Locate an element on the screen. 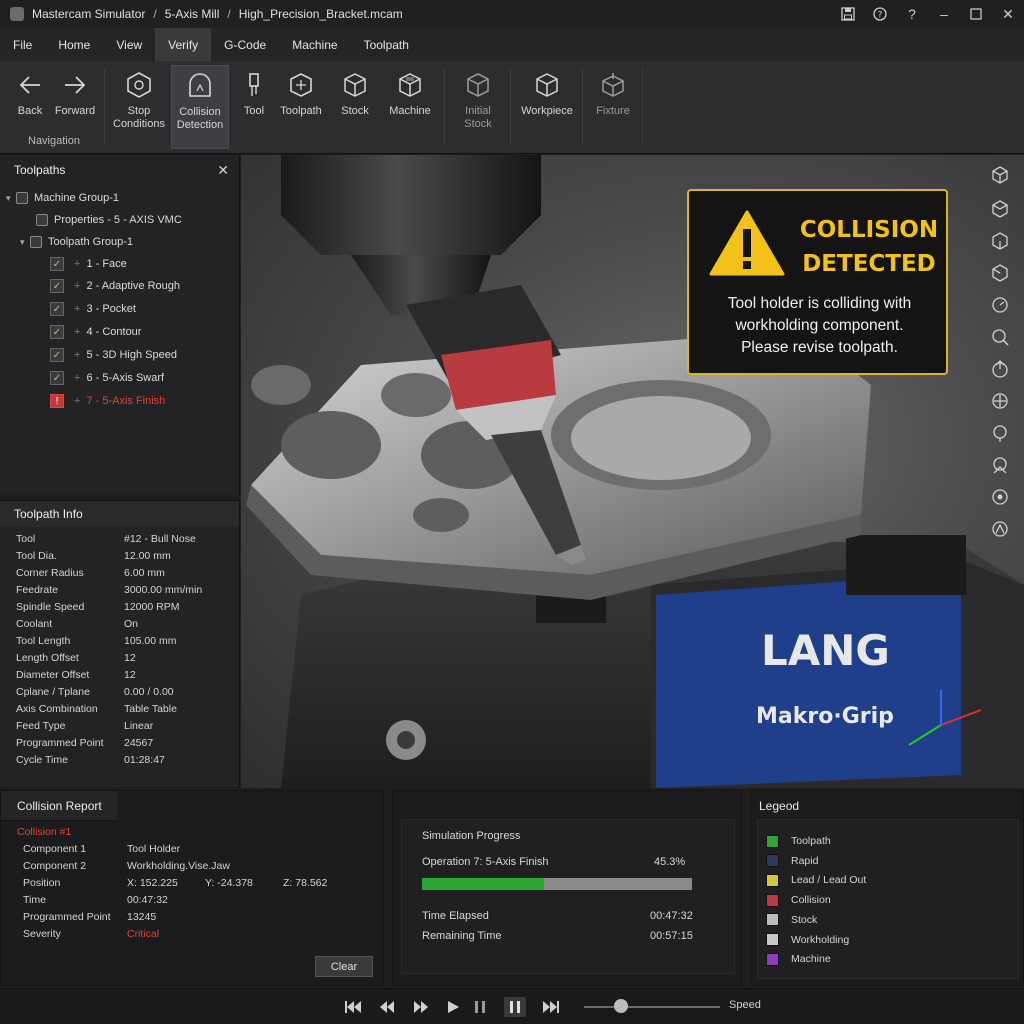 Image resolution: width=1024 pixels, height=1024 pixels. legend-item: Collision is located at coordinates (798, 900).